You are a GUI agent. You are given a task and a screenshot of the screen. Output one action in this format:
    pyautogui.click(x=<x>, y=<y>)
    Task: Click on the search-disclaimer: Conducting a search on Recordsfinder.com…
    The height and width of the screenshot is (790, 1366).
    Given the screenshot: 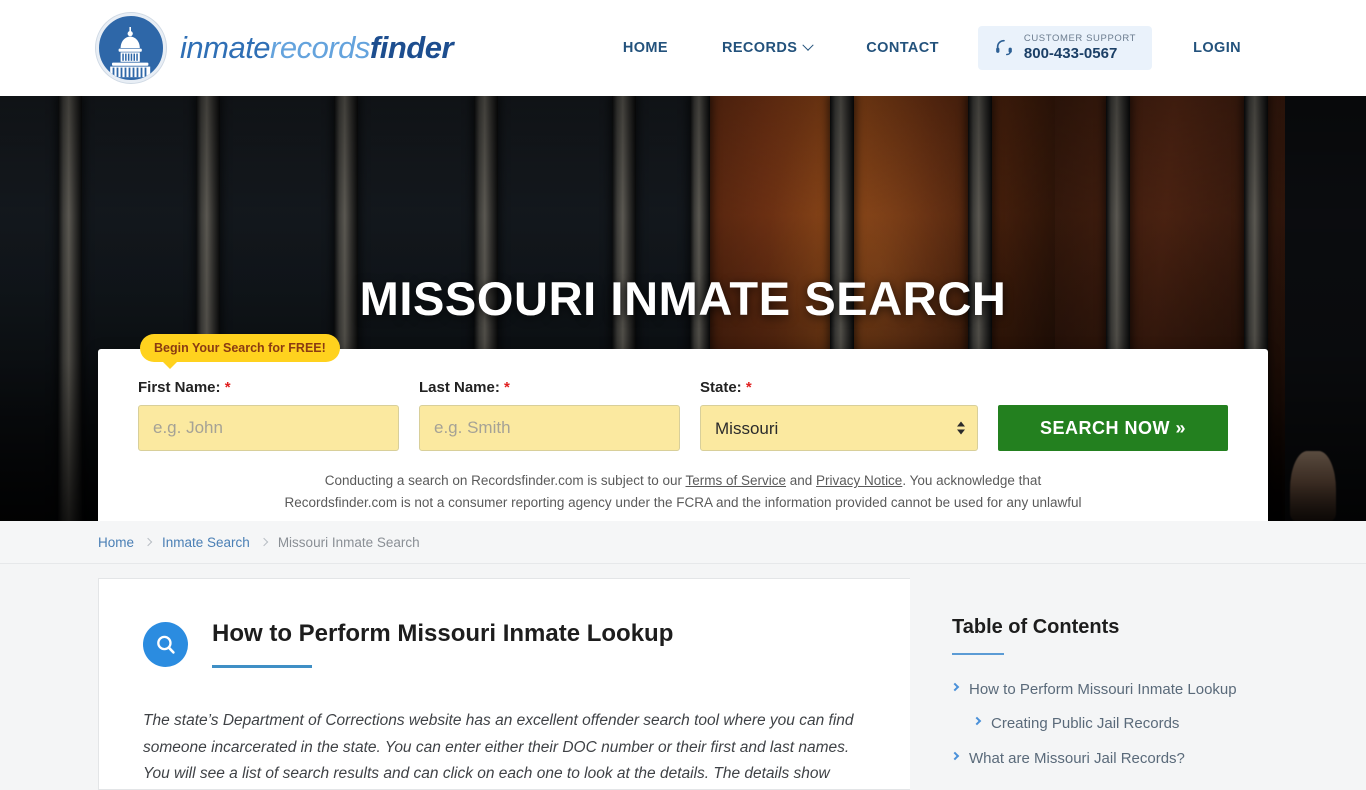 What is the action you would take?
    pyautogui.click(x=683, y=495)
    